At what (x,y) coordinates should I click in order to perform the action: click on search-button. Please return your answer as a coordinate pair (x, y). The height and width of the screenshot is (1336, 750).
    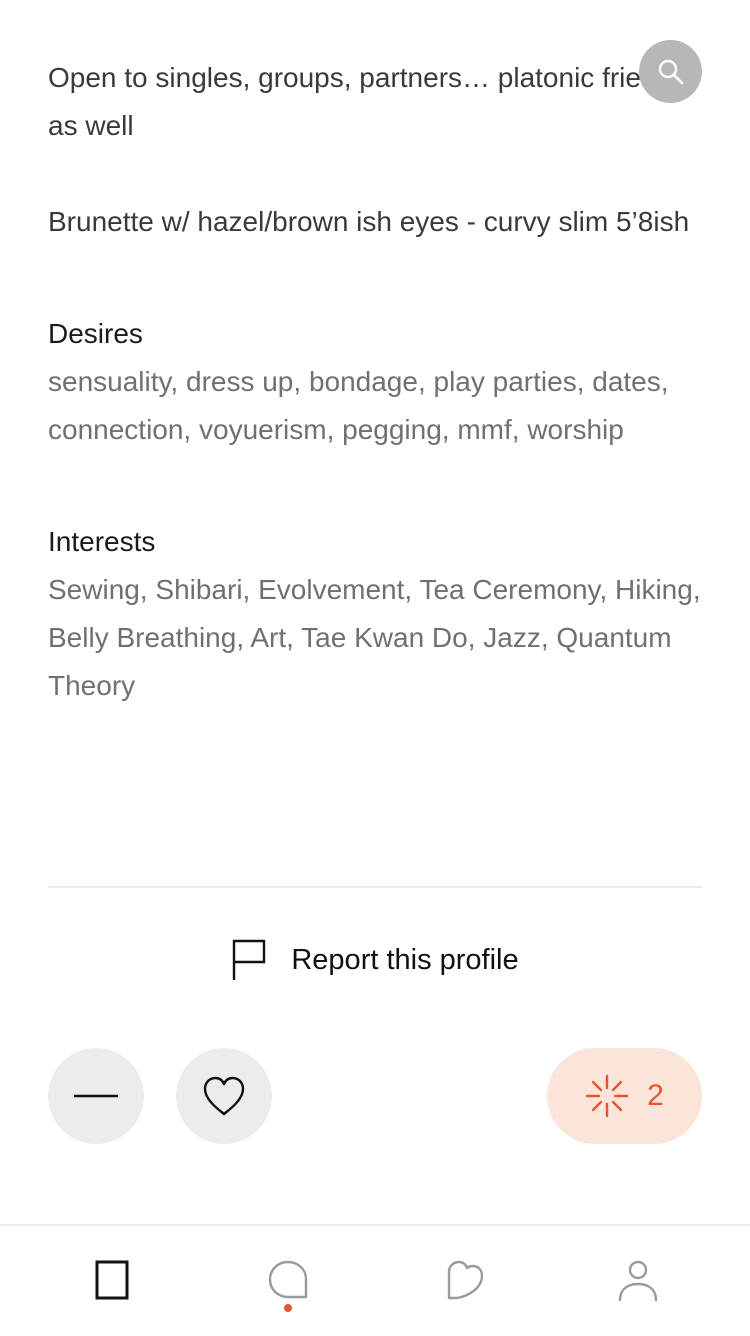
    Looking at the image, I should click on (670, 71).